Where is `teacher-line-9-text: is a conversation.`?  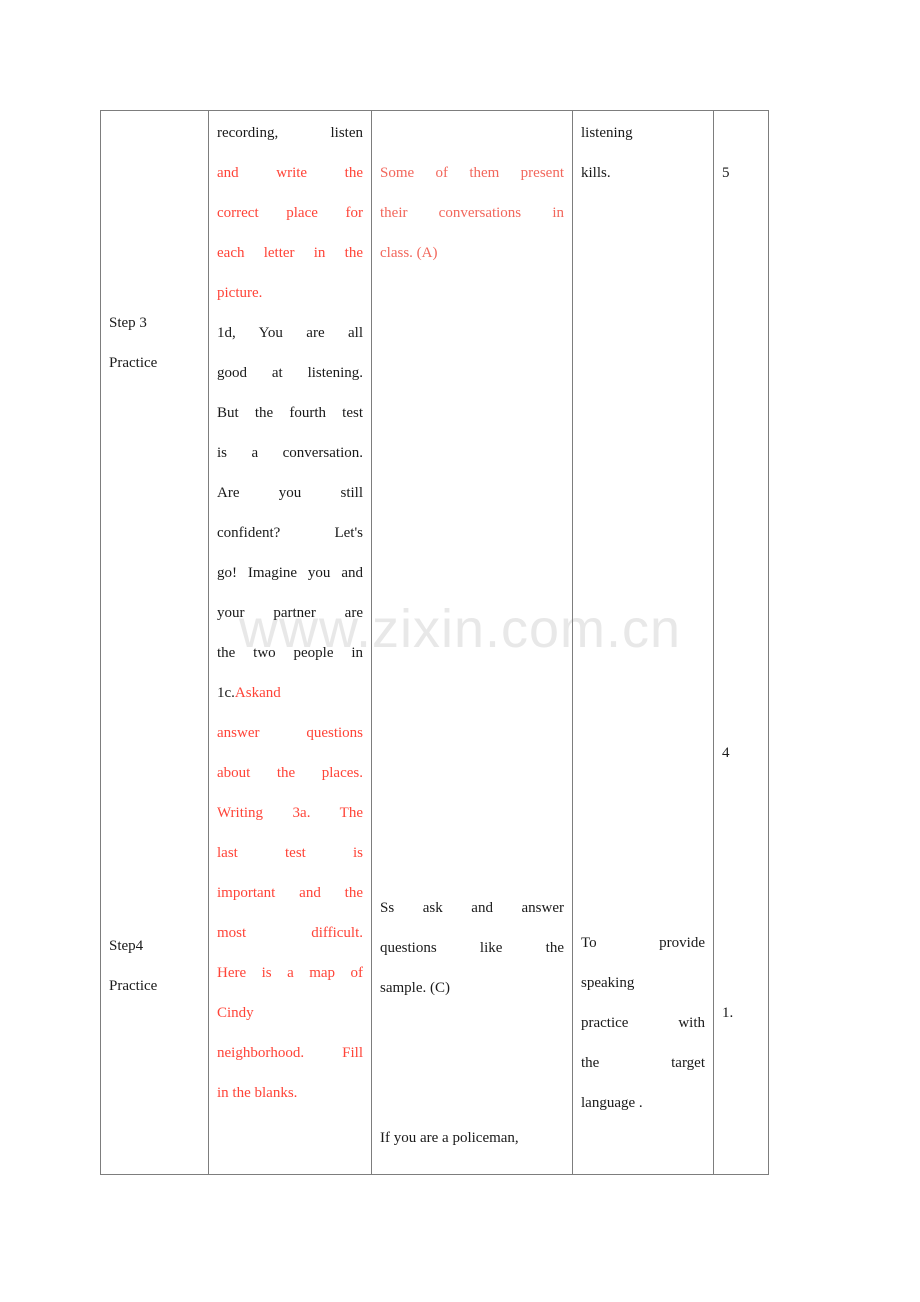 teacher-line-9-text: is a conversation. is located at coordinates (290, 453).